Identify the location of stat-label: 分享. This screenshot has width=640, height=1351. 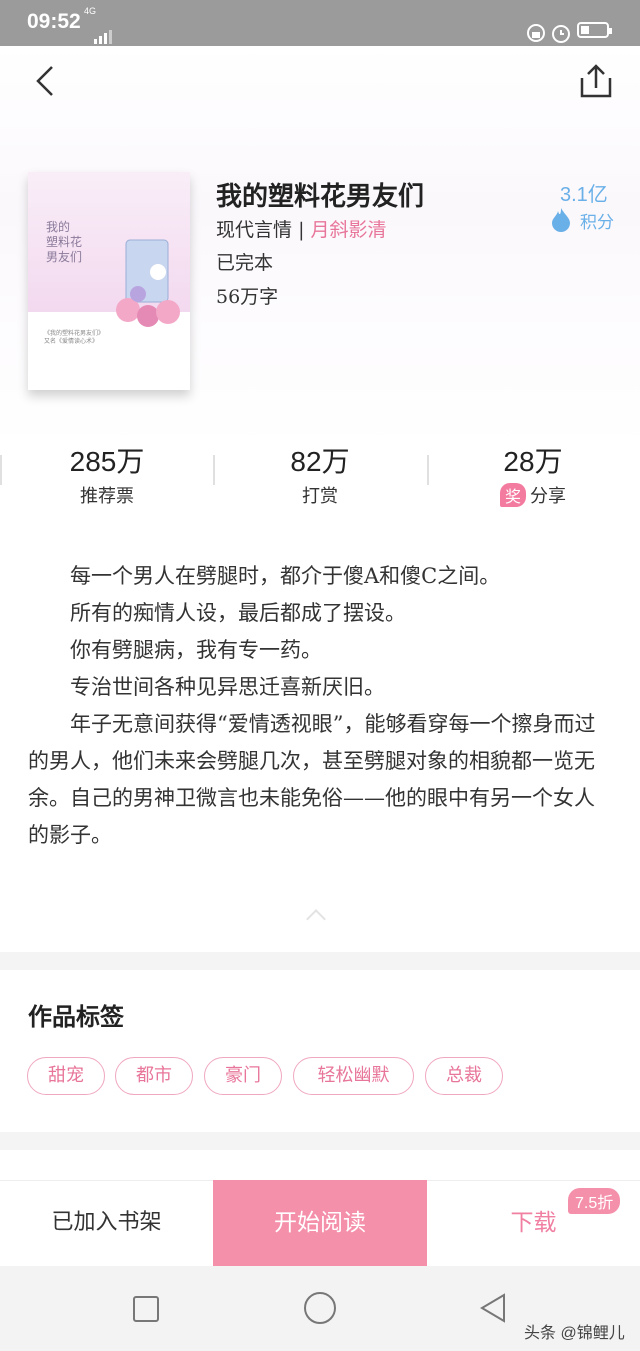
(548, 496).